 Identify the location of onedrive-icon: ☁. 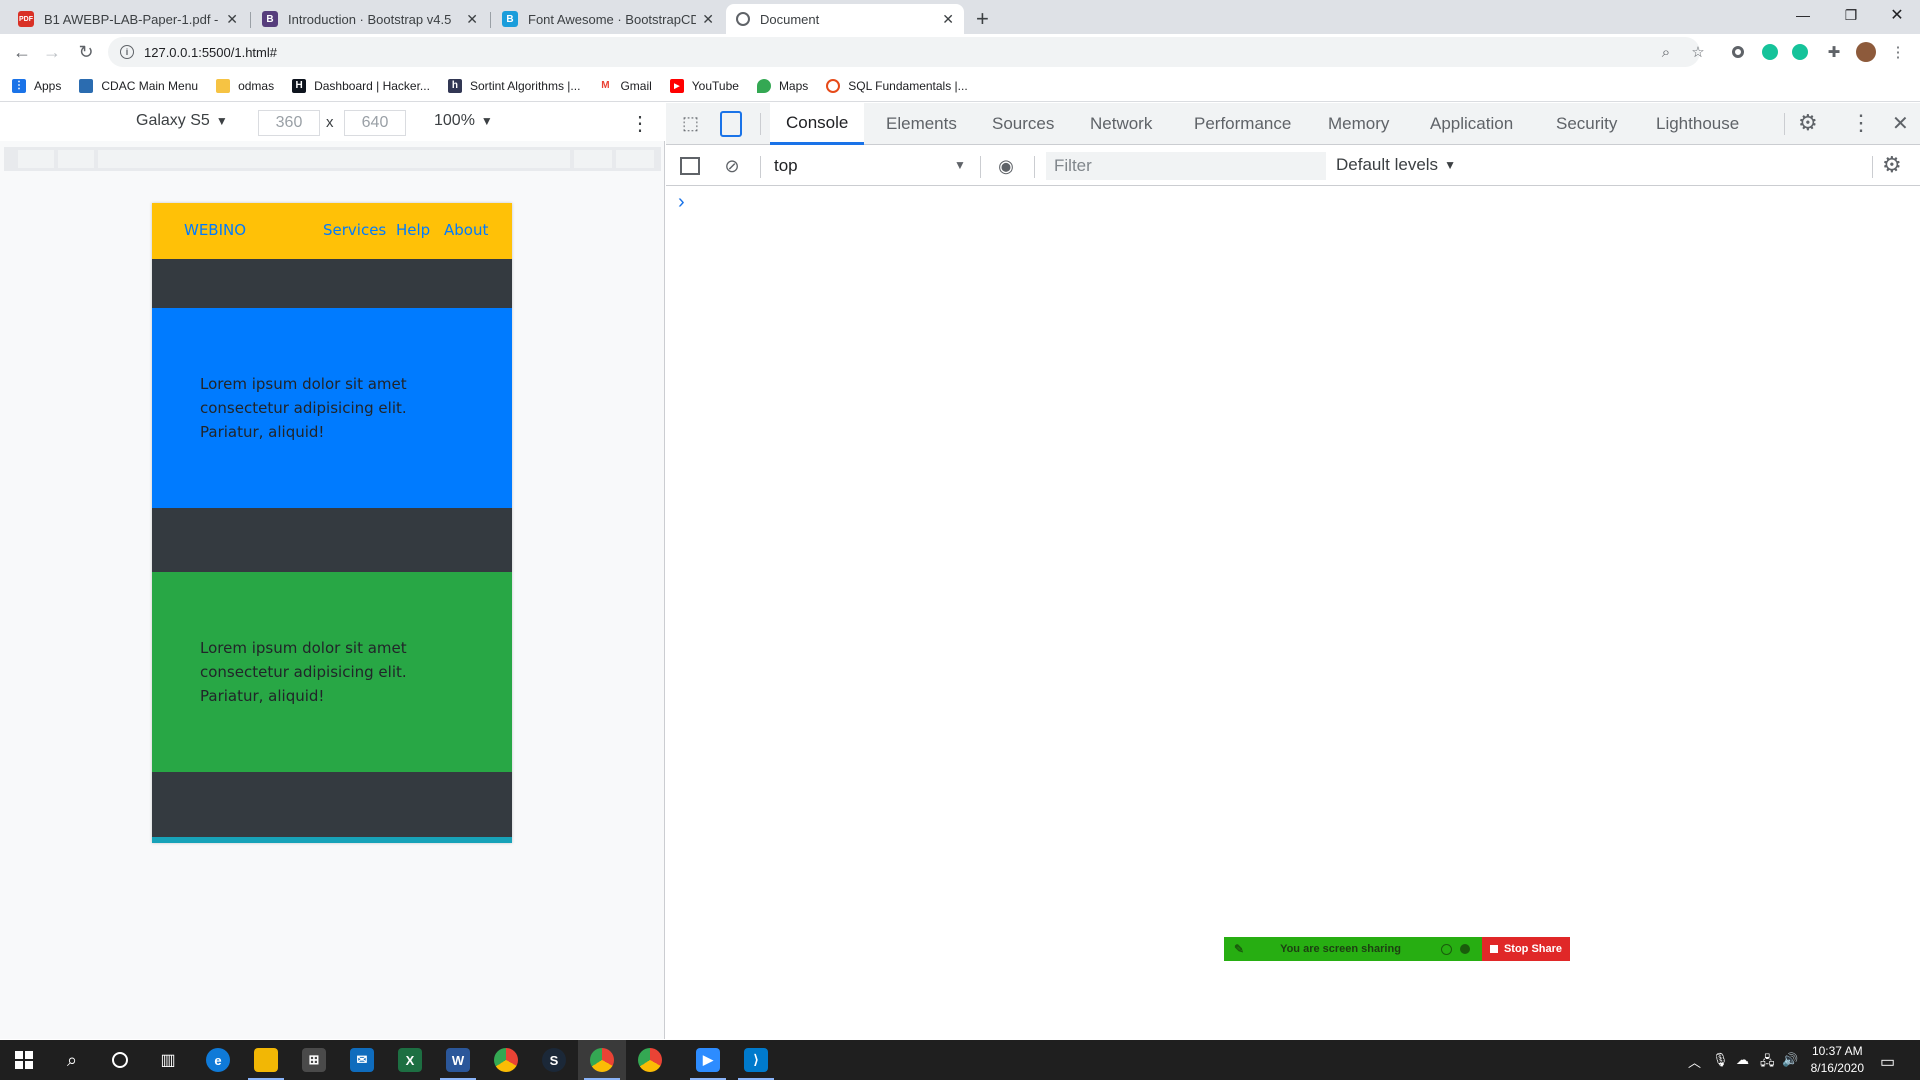
(1742, 1060).